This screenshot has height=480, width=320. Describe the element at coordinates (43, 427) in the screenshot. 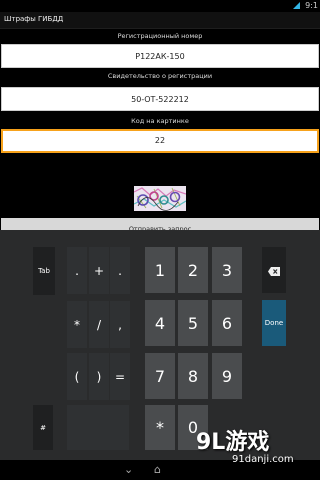

I see `hash-key: #` at that location.